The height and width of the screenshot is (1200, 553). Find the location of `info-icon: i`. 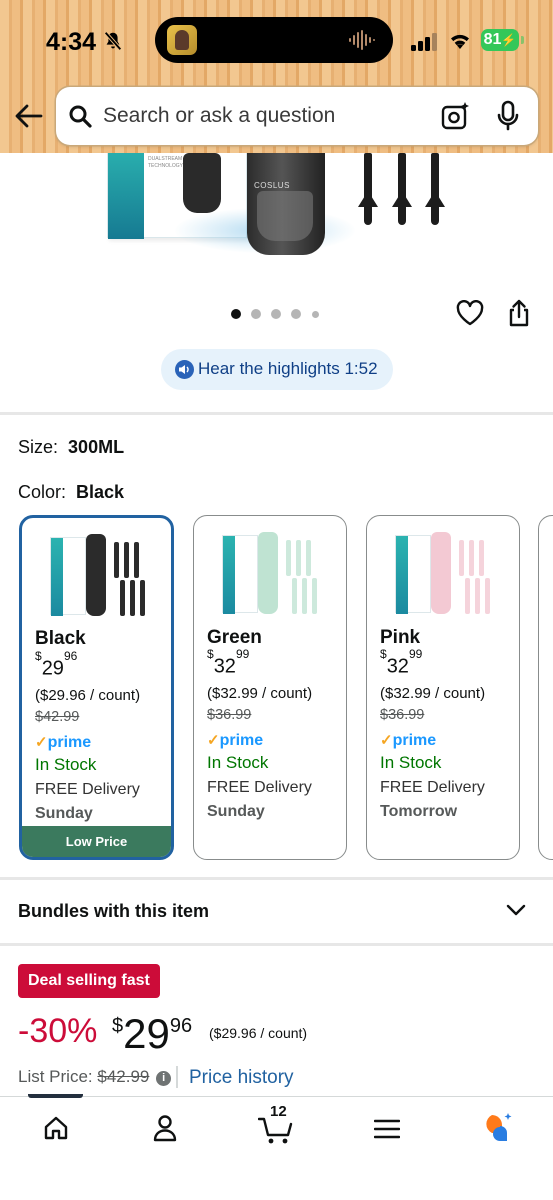

info-icon: i is located at coordinates (164, 1078).